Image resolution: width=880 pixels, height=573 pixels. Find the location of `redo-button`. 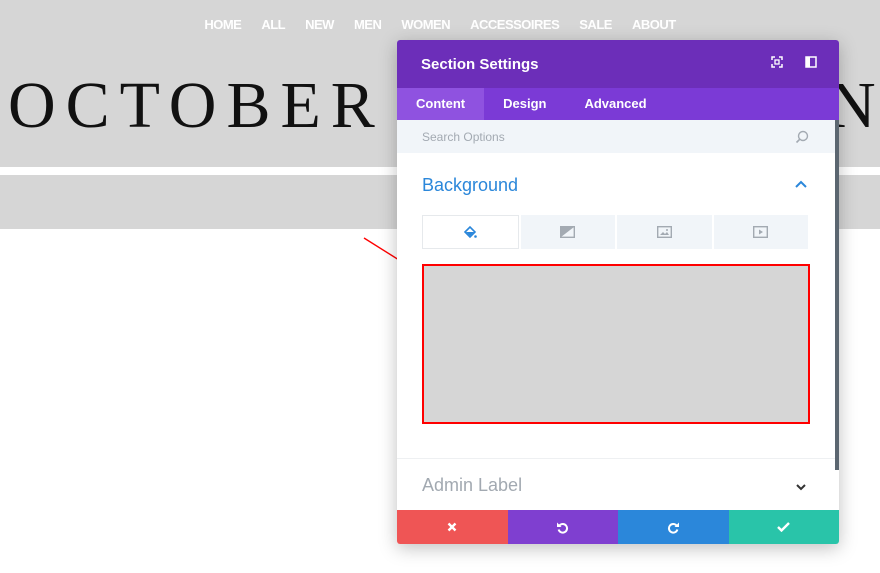

redo-button is located at coordinates (673, 527).